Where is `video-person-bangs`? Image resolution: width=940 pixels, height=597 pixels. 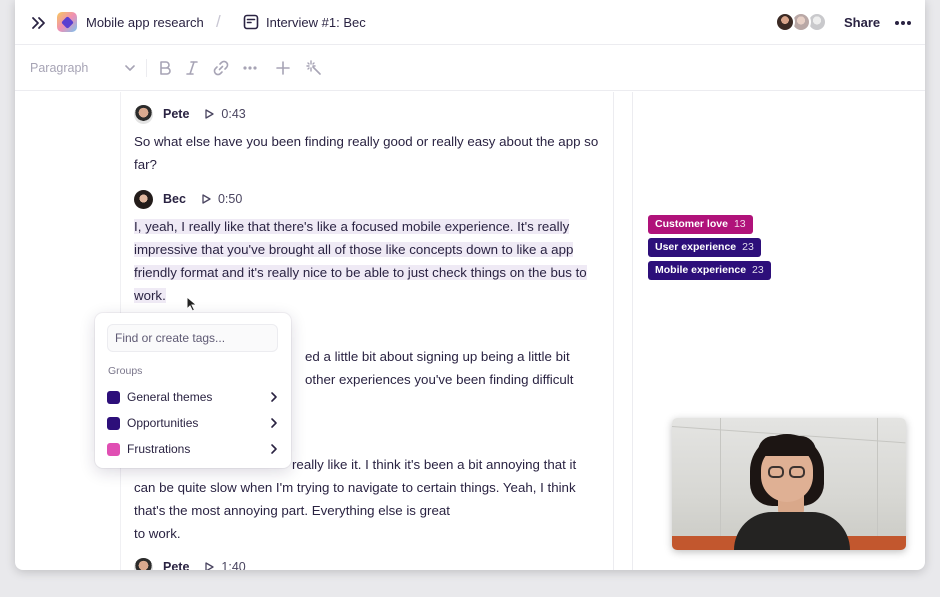
video-person-bangs is located at coordinates (787, 446).